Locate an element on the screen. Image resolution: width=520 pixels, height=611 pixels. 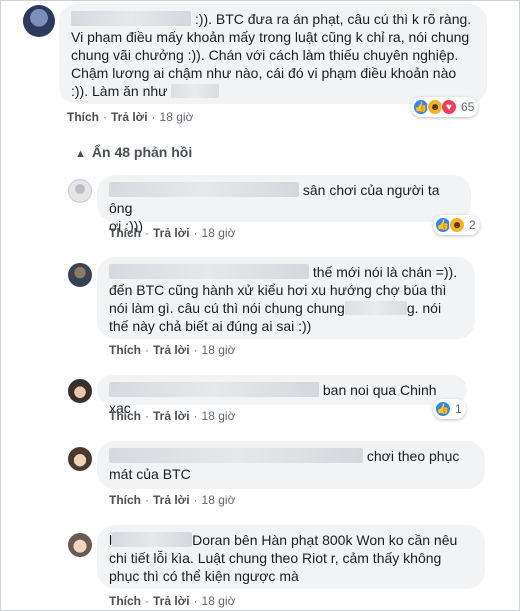
haha-reaction-icon: ☻ is located at coordinates (457, 225).